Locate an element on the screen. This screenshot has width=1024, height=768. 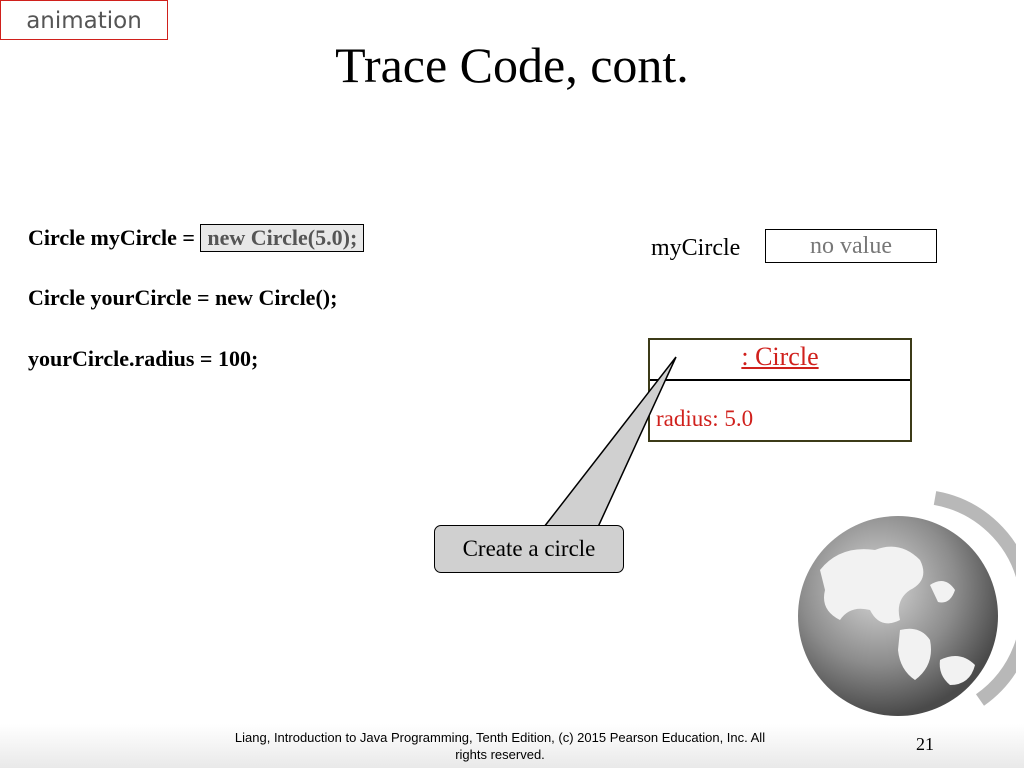
footer-text-line-2: rights reserved. is located at coordinates (500, 754).